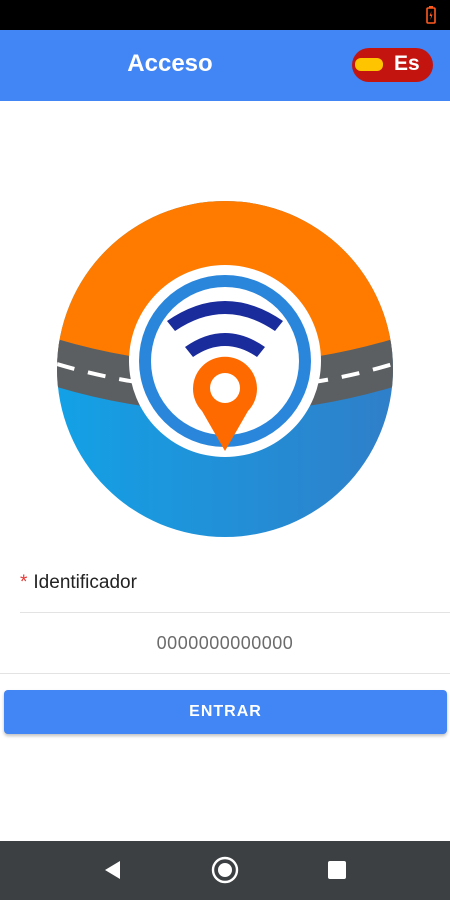  What do you see at coordinates (85, 582) in the screenshot?
I see `identifier-label-text: Identificador` at bounding box center [85, 582].